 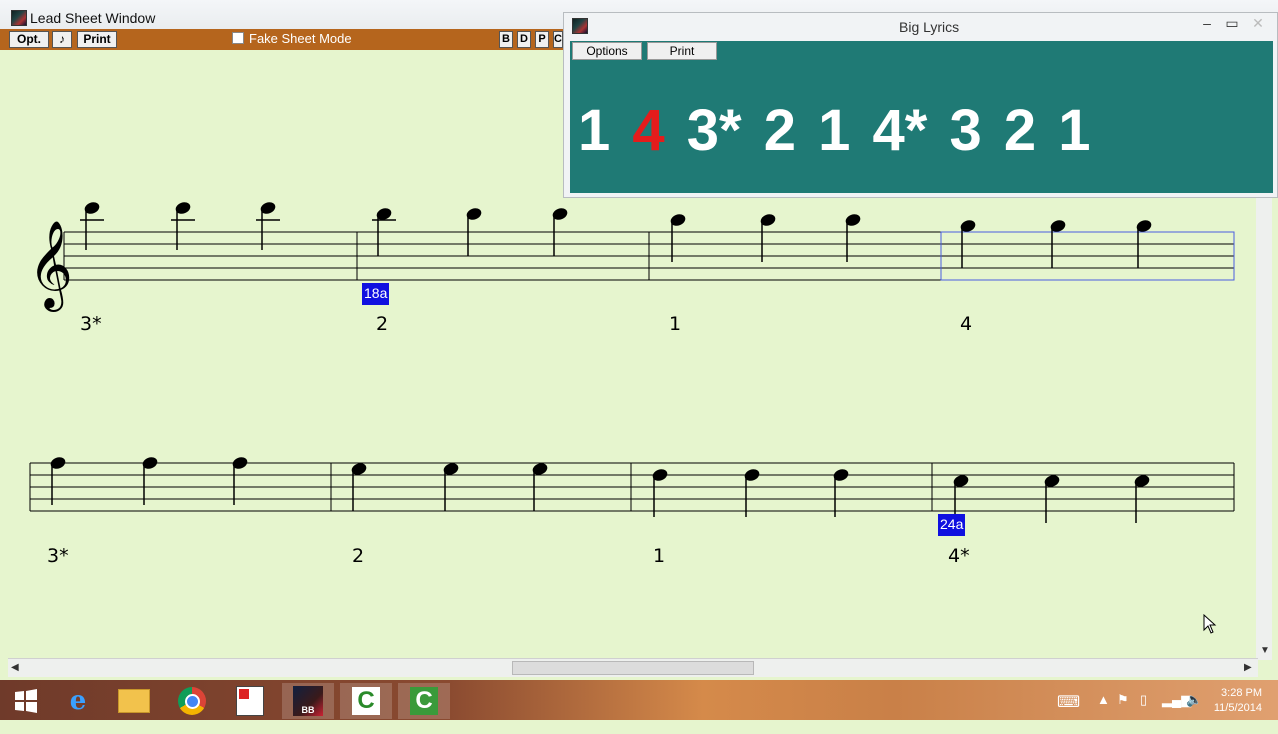 What do you see at coordinates (1143, 700) in the screenshot?
I see `battery-icon: ▯` at bounding box center [1143, 700].